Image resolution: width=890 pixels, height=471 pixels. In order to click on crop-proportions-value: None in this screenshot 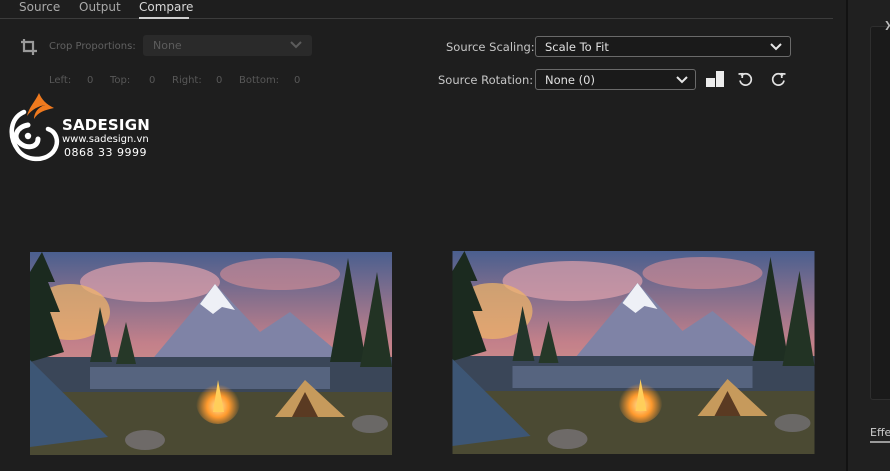, I will do `click(167, 45)`.